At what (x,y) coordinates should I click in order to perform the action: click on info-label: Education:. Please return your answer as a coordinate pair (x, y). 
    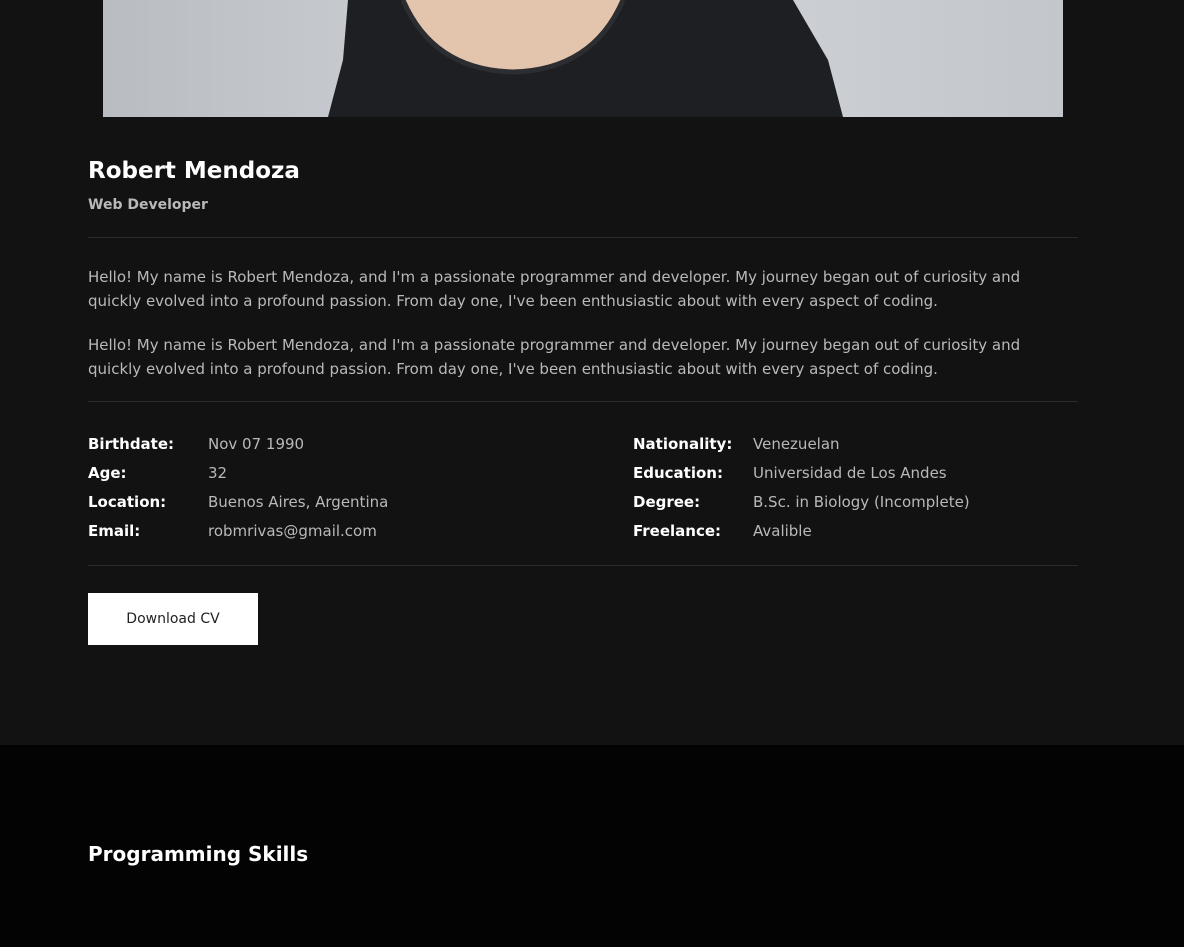
    Looking at the image, I should click on (678, 472).